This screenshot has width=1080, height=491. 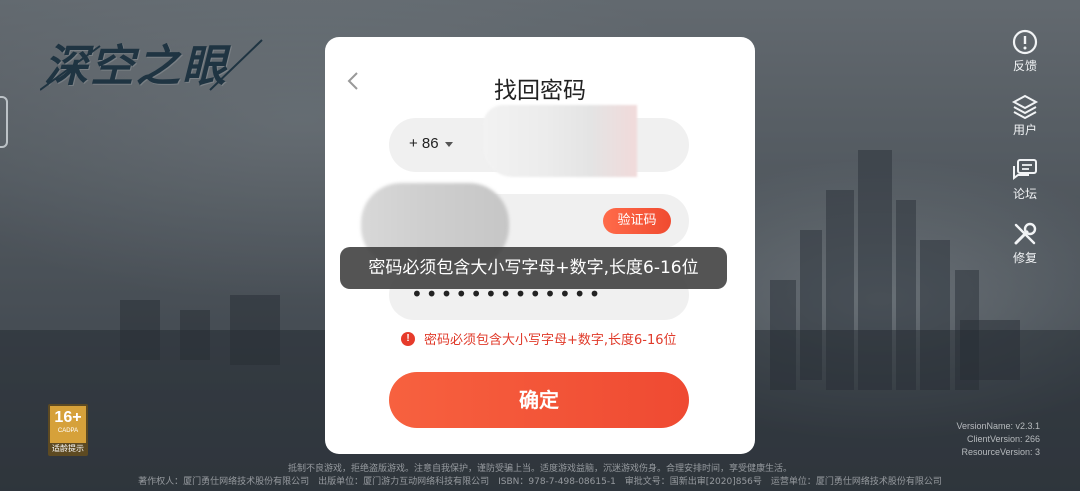 What do you see at coordinates (550, 340) in the screenshot?
I see `password-error-text: 密码必须包含大小写字母+数字,长度6-16位` at bounding box center [550, 340].